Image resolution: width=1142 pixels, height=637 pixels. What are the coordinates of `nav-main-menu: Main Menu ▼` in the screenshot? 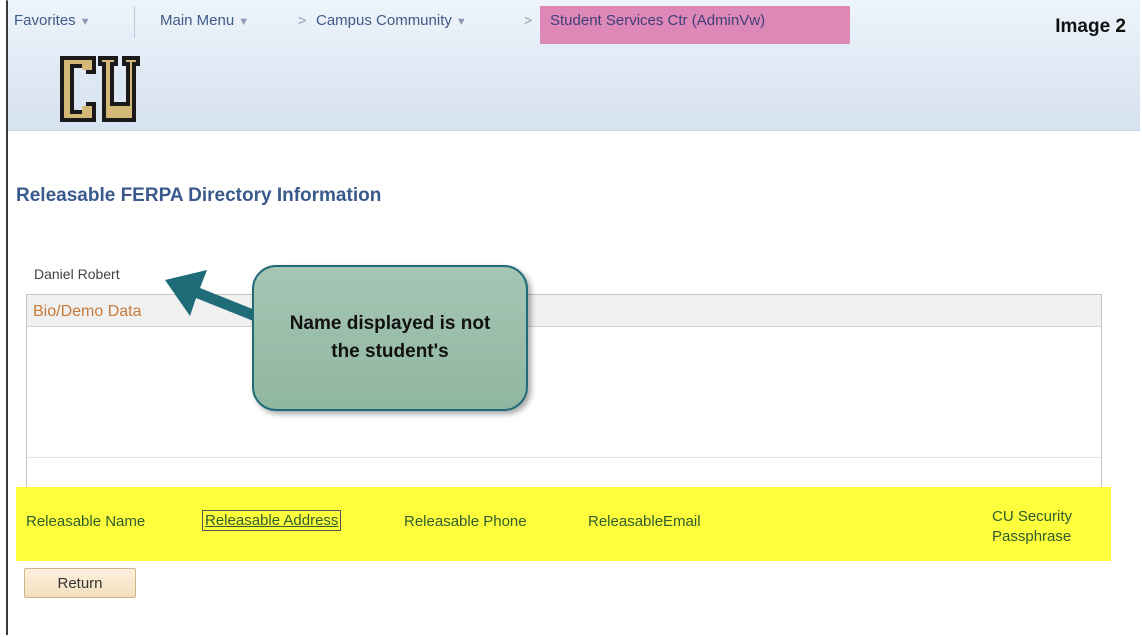 It's located at (204, 20).